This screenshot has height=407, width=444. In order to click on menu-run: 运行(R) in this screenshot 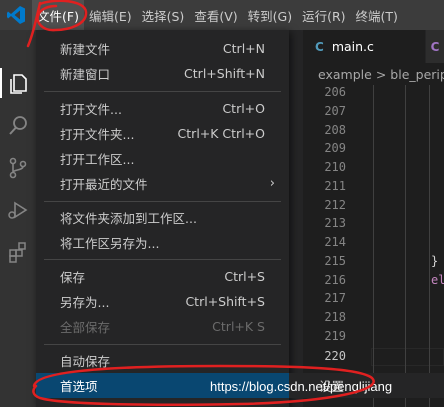, I will do `click(323, 15)`.